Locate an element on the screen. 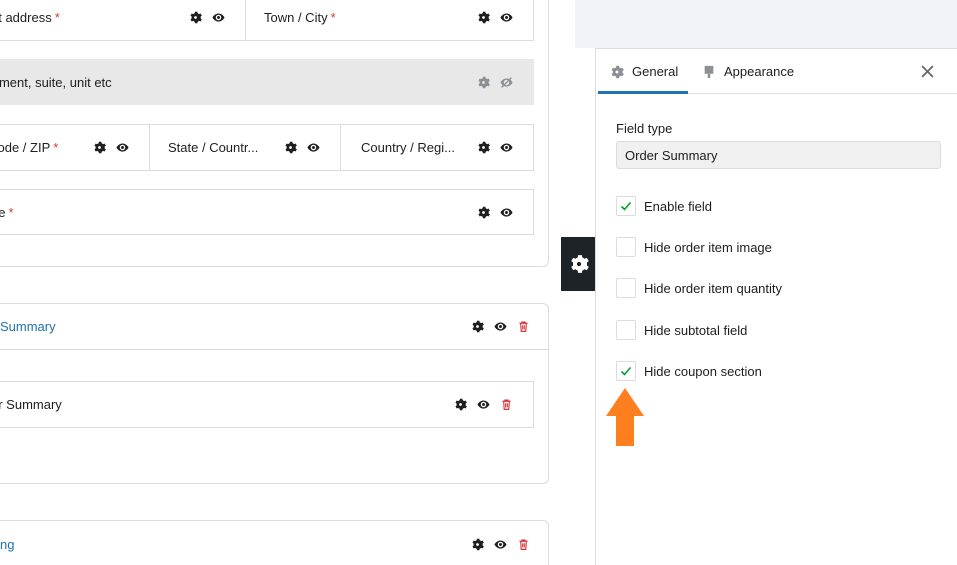  hide-item-image-option: Hide order item image is located at coordinates (694, 247).